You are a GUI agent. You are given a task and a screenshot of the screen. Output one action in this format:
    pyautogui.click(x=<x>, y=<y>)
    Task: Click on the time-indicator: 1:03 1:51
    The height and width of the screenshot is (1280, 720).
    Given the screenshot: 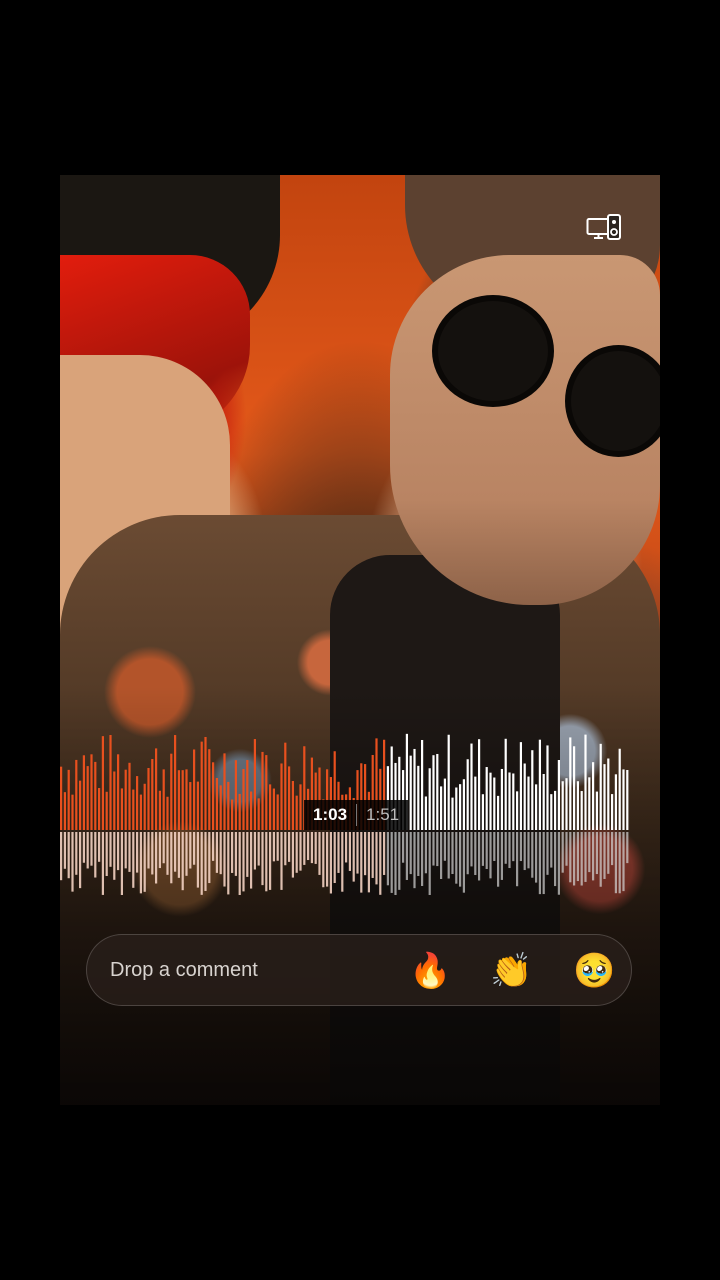 What is the action you would take?
    pyautogui.click(x=356, y=815)
    